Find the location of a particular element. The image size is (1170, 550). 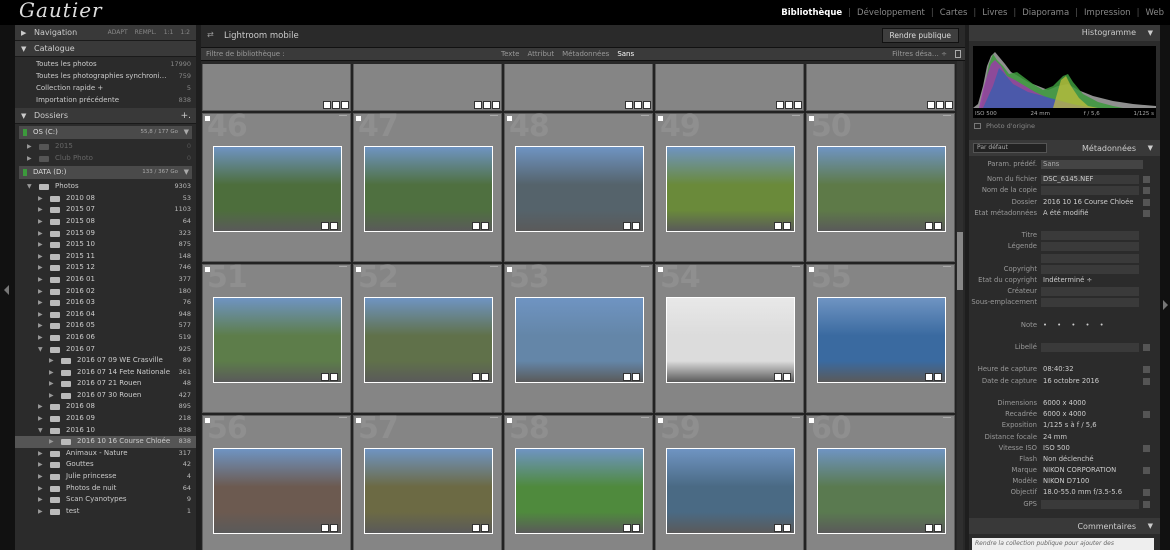

left-edge-toggle is located at coordinates (7, 287).